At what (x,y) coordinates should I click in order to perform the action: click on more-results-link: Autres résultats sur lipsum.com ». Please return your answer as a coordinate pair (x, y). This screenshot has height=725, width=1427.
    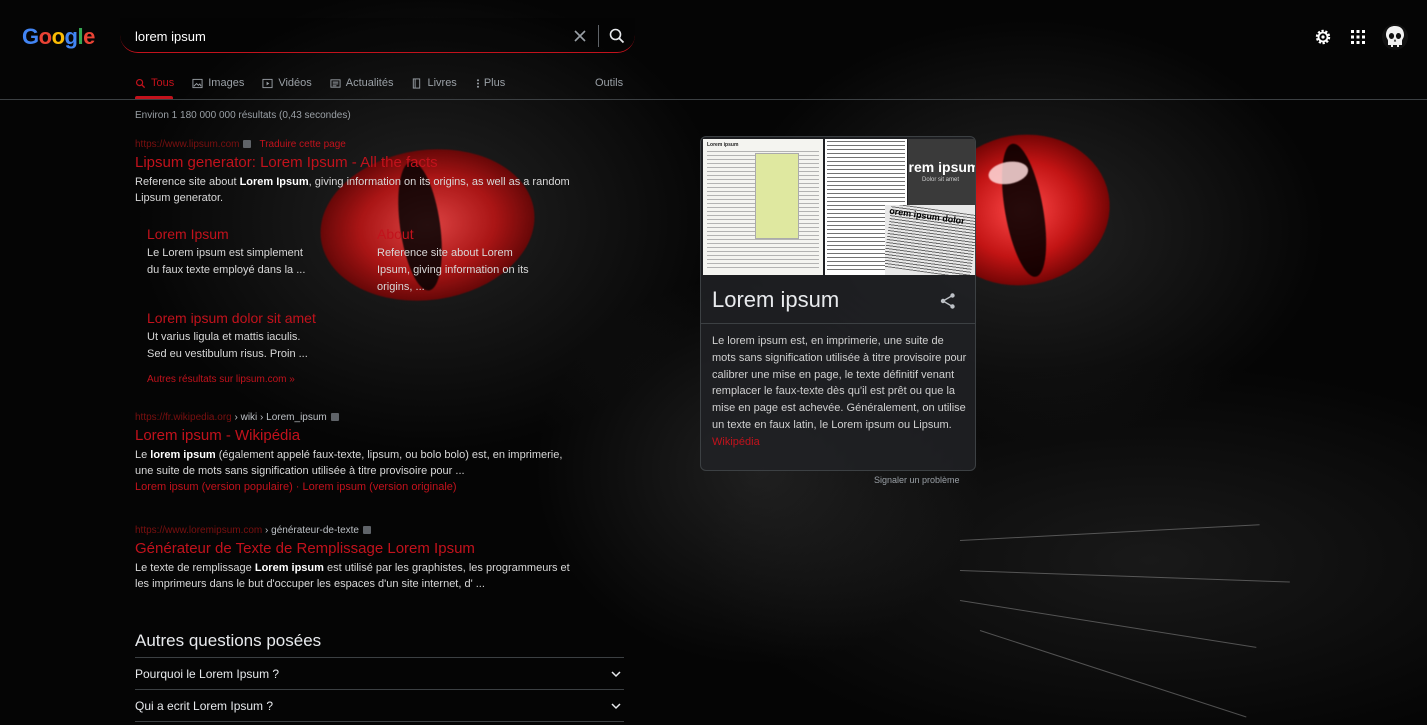
    Looking at the image, I should click on (221, 379).